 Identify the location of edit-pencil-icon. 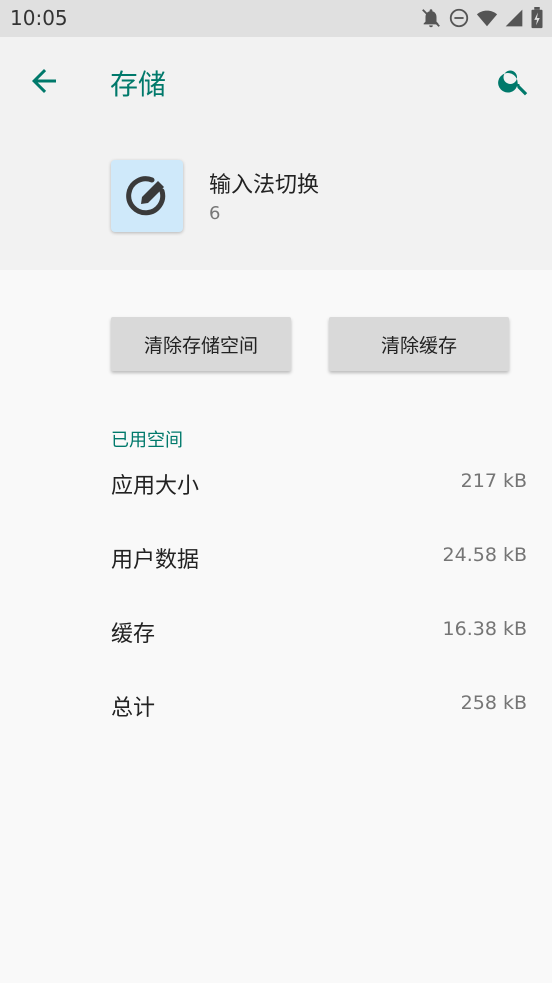
(147, 206).